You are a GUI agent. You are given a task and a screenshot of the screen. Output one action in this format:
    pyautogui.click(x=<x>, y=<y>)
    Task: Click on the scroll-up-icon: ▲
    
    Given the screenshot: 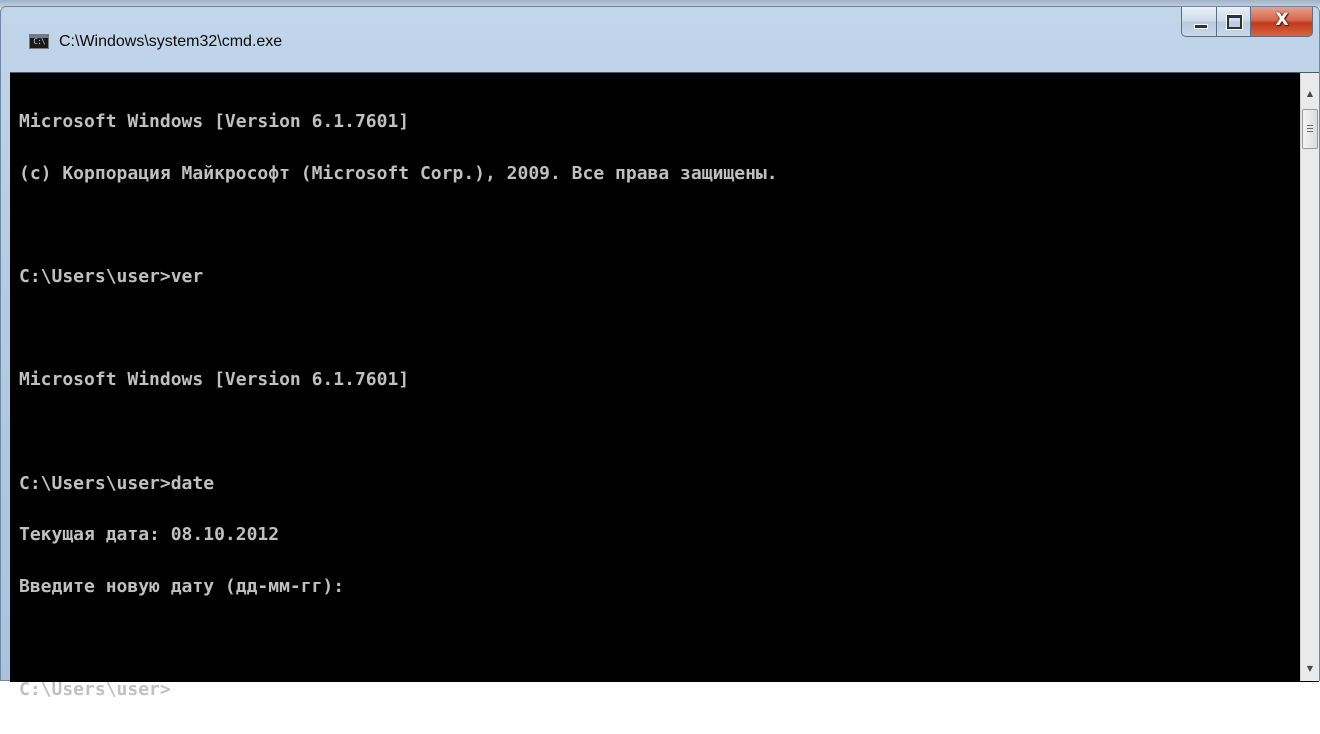 What is the action you would take?
    pyautogui.click(x=1310, y=93)
    